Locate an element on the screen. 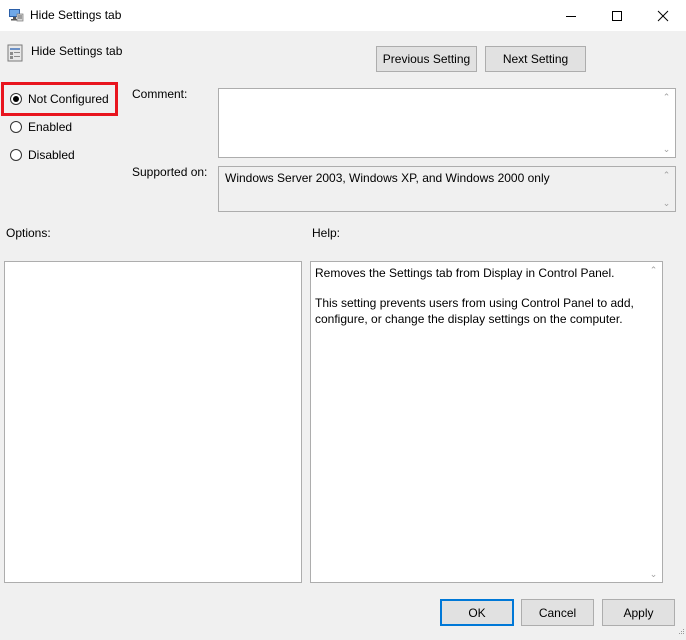 The height and width of the screenshot is (640, 686). radio-not-configured: Not Configured is located at coordinates (59, 99).